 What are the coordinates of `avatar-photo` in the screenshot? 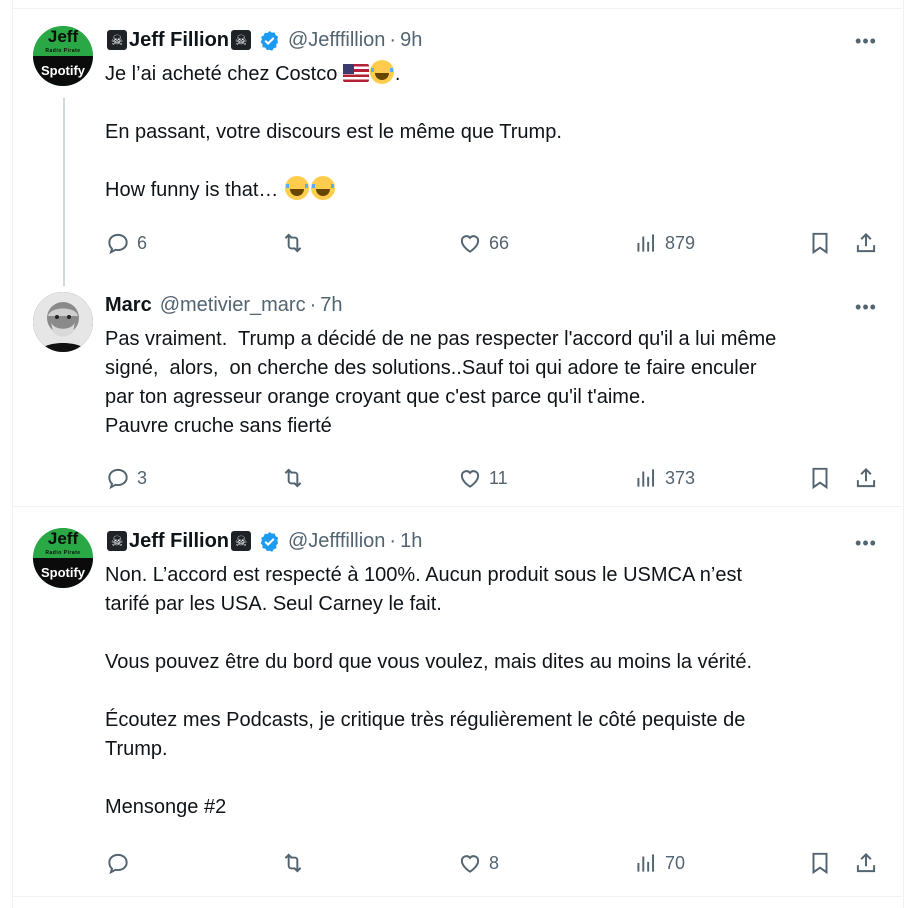 It's located at (63, 322).